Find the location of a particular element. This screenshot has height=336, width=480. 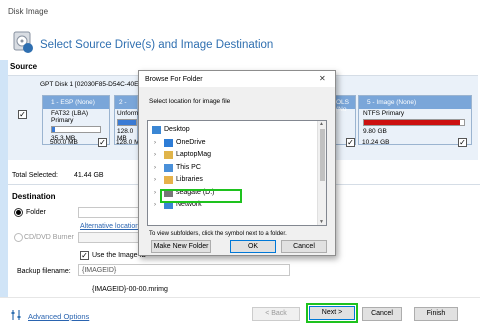

back-button: < Back is located at coordinates (276, 314).